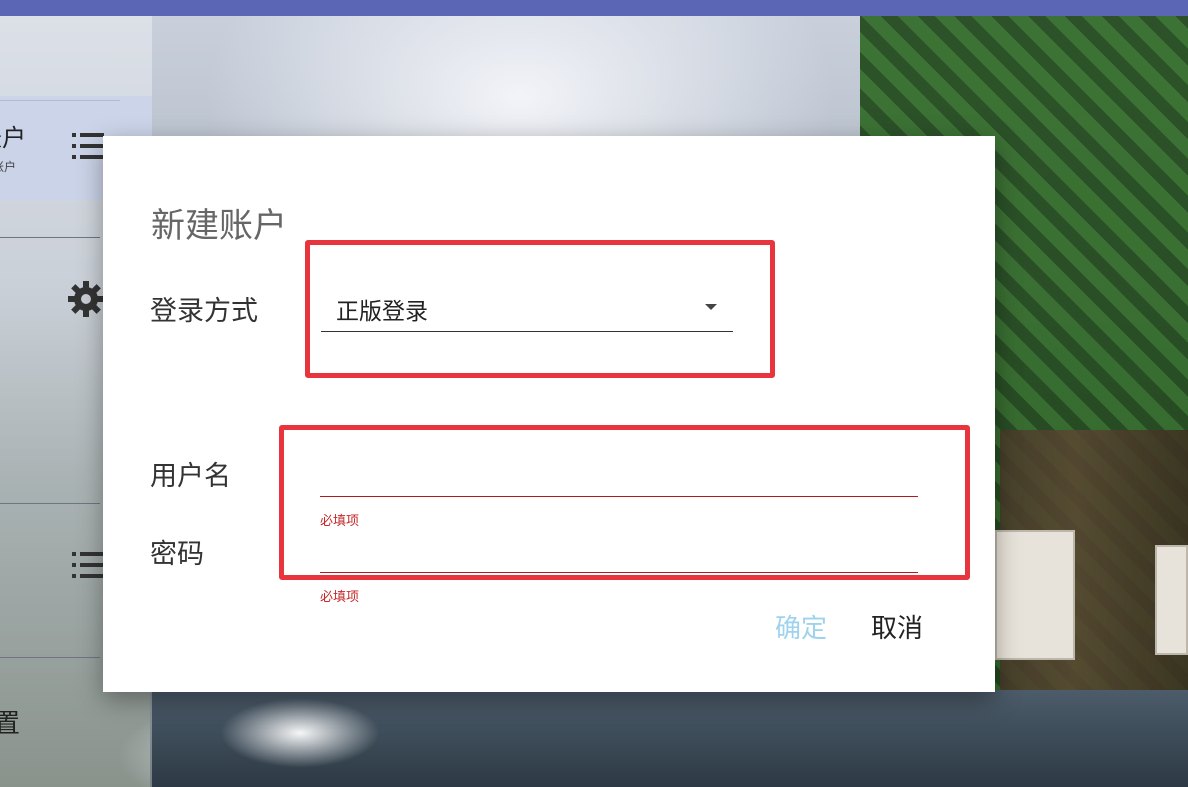 The image size is (1188, 787). What do you see at coordinates (897, 626) in the screenshot?
I see `cancel-button: 取消` at bounding box center [897, 626].